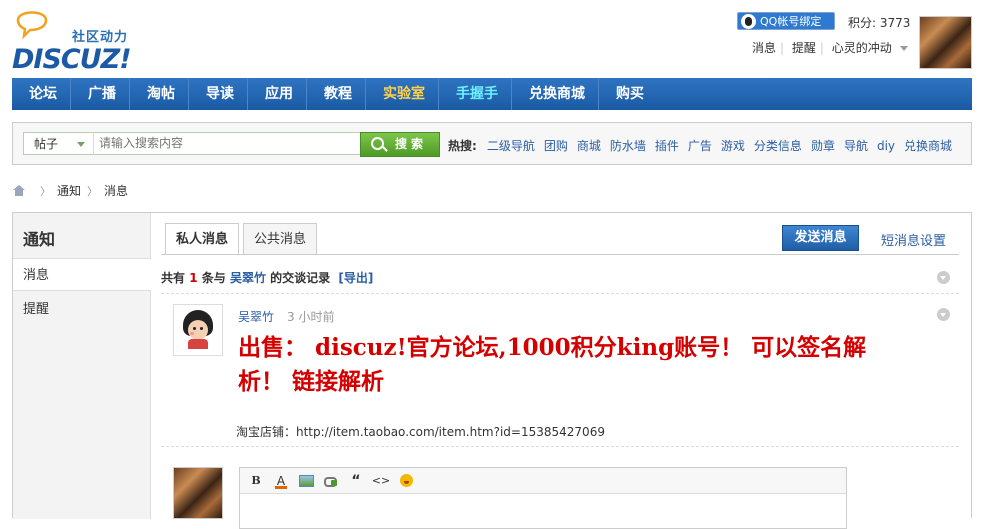 The image size is (987, 529). What do you see at coordinates (804, 48) in the screenshot?
I see `notifications-link: 提醒` at bounding box center [804, 48].